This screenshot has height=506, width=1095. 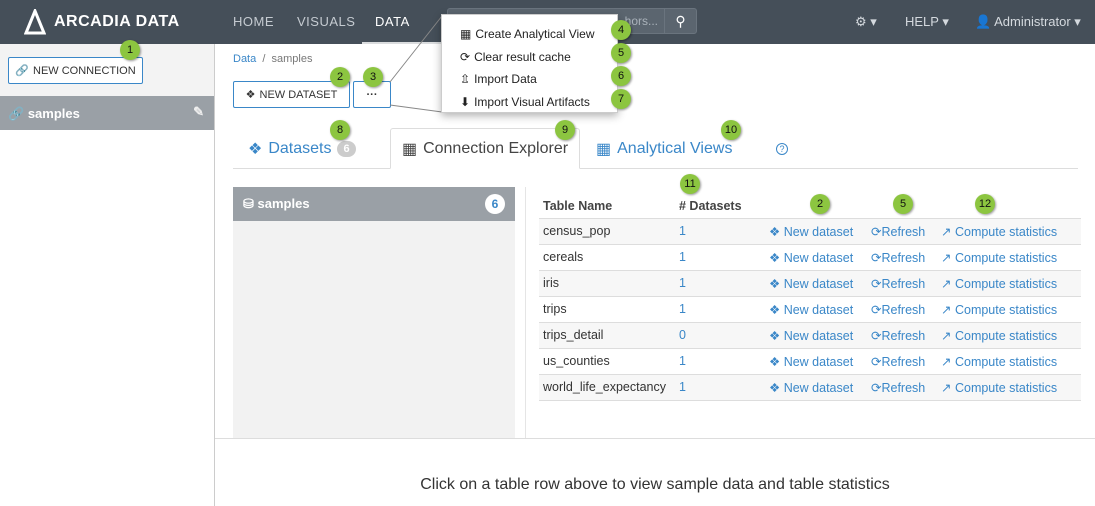 What do you see at coordinates (1028, 22) in the screenshot?
I see `user-menu: 👤 Administrator ▾` at bounding box center [1028, 22].